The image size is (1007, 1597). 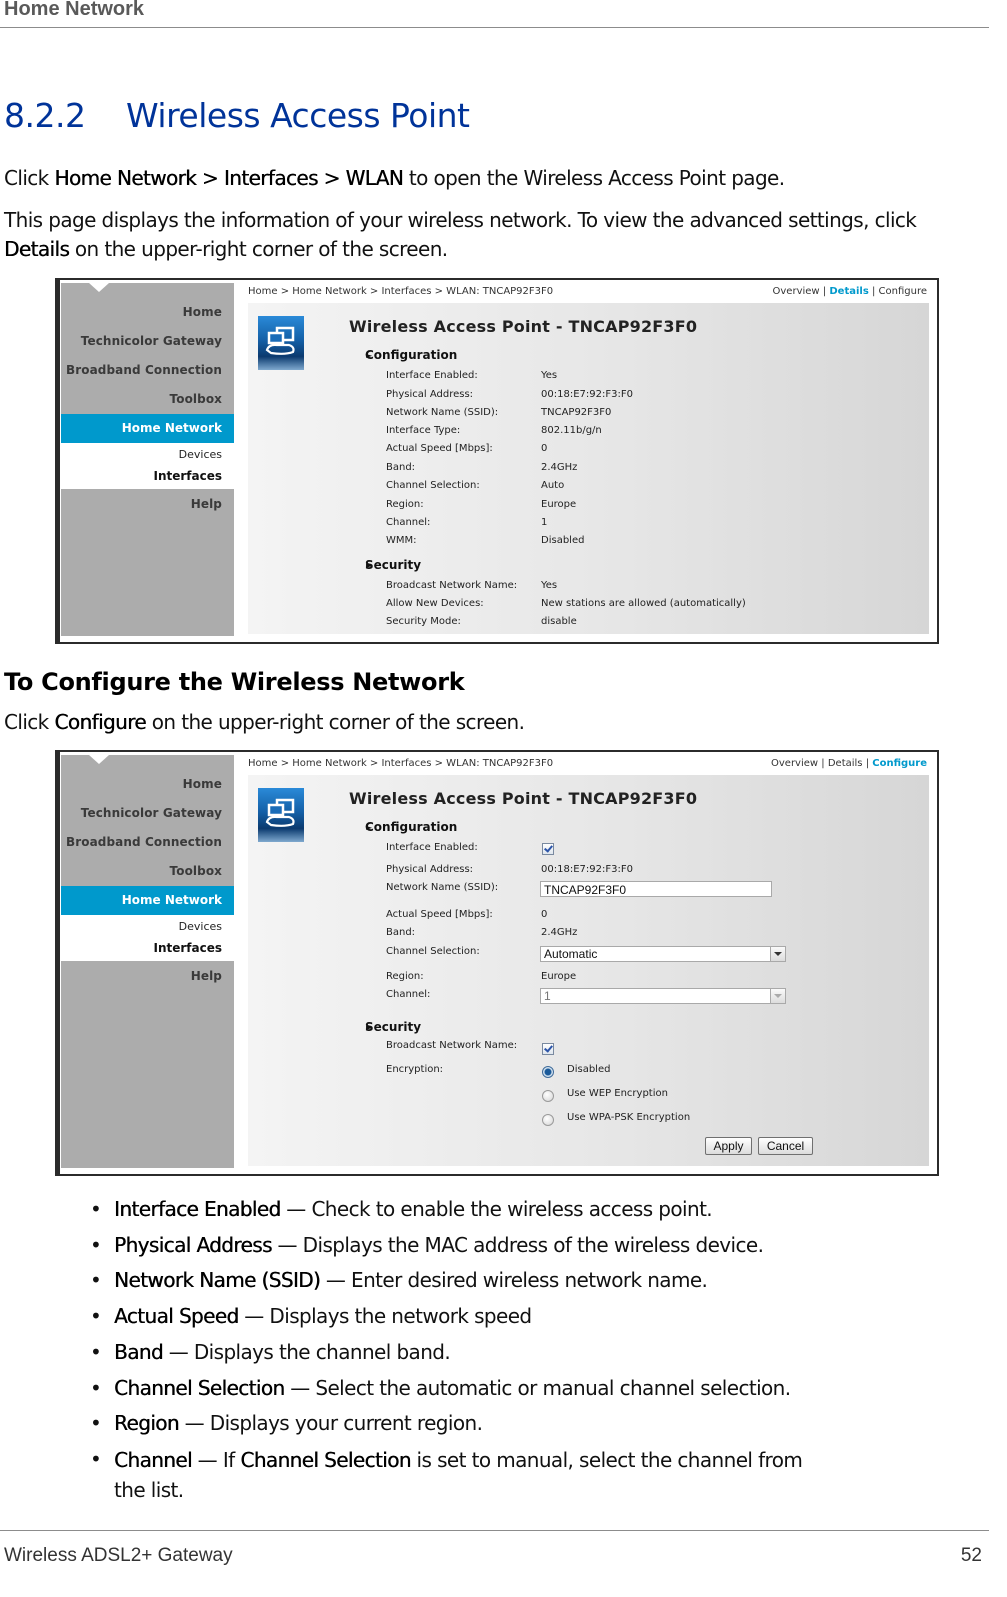 I want to click on channel-selection-select: Automatic, so click(x=663, y=954).